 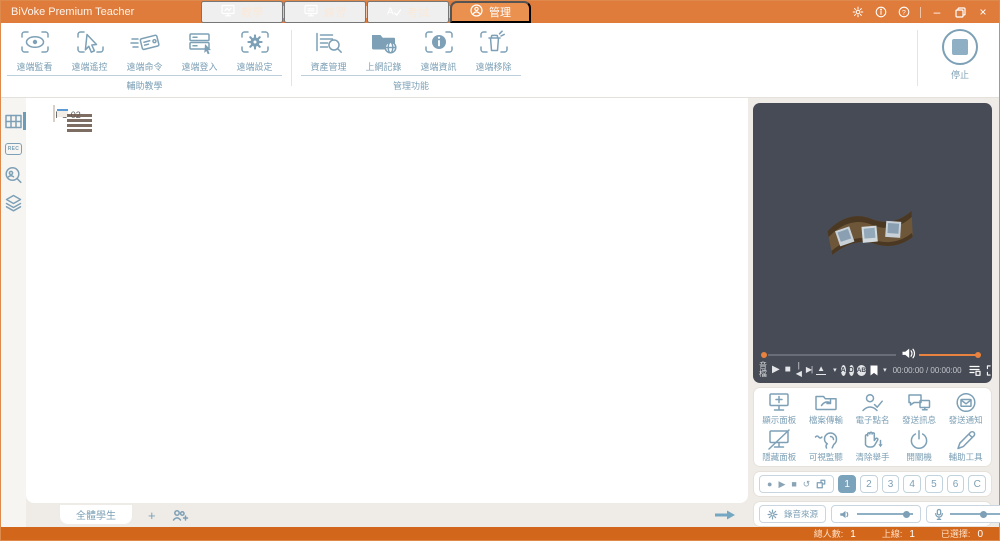 I want to click on stop-playback-button: ■, so click(x=788, y=370).